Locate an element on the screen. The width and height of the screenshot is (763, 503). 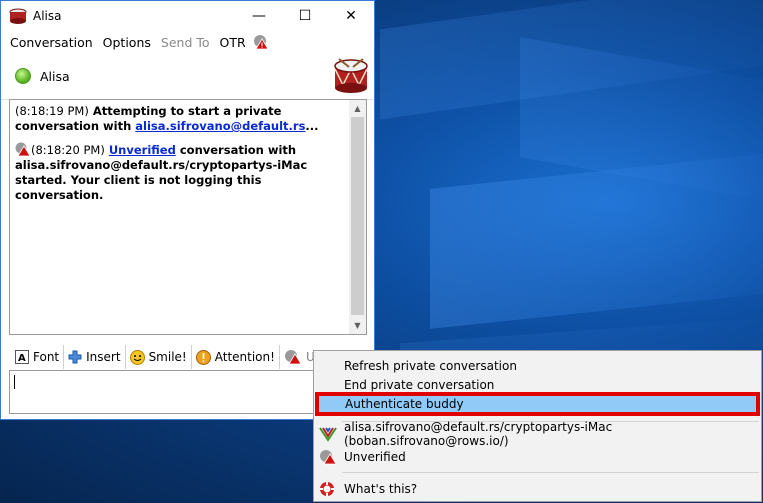
title-bar: Alisa — ☐ ✕ is located at coordinates (187, 16).